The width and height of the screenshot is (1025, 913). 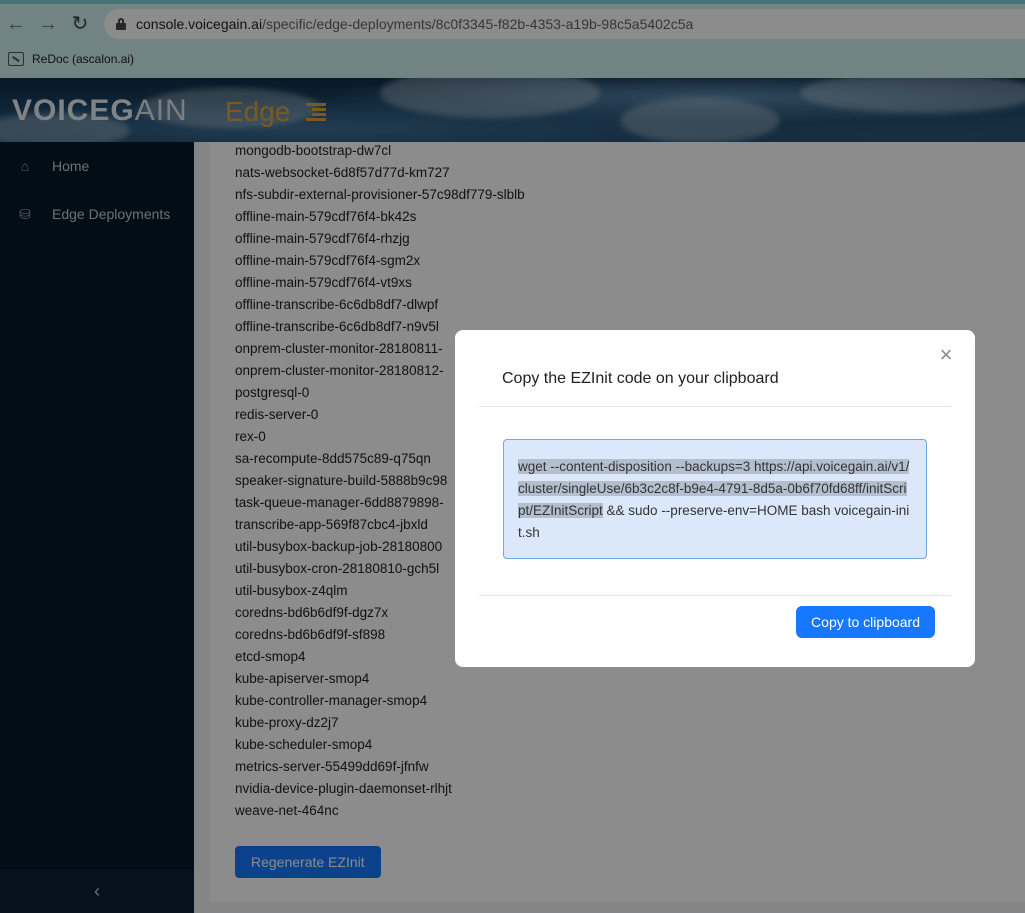 What do you see at coordinates (865, 622) in the screenshot?
I see `copy-to-clipboard-button: Copy to clipboard` at bounding box center [865, 622].